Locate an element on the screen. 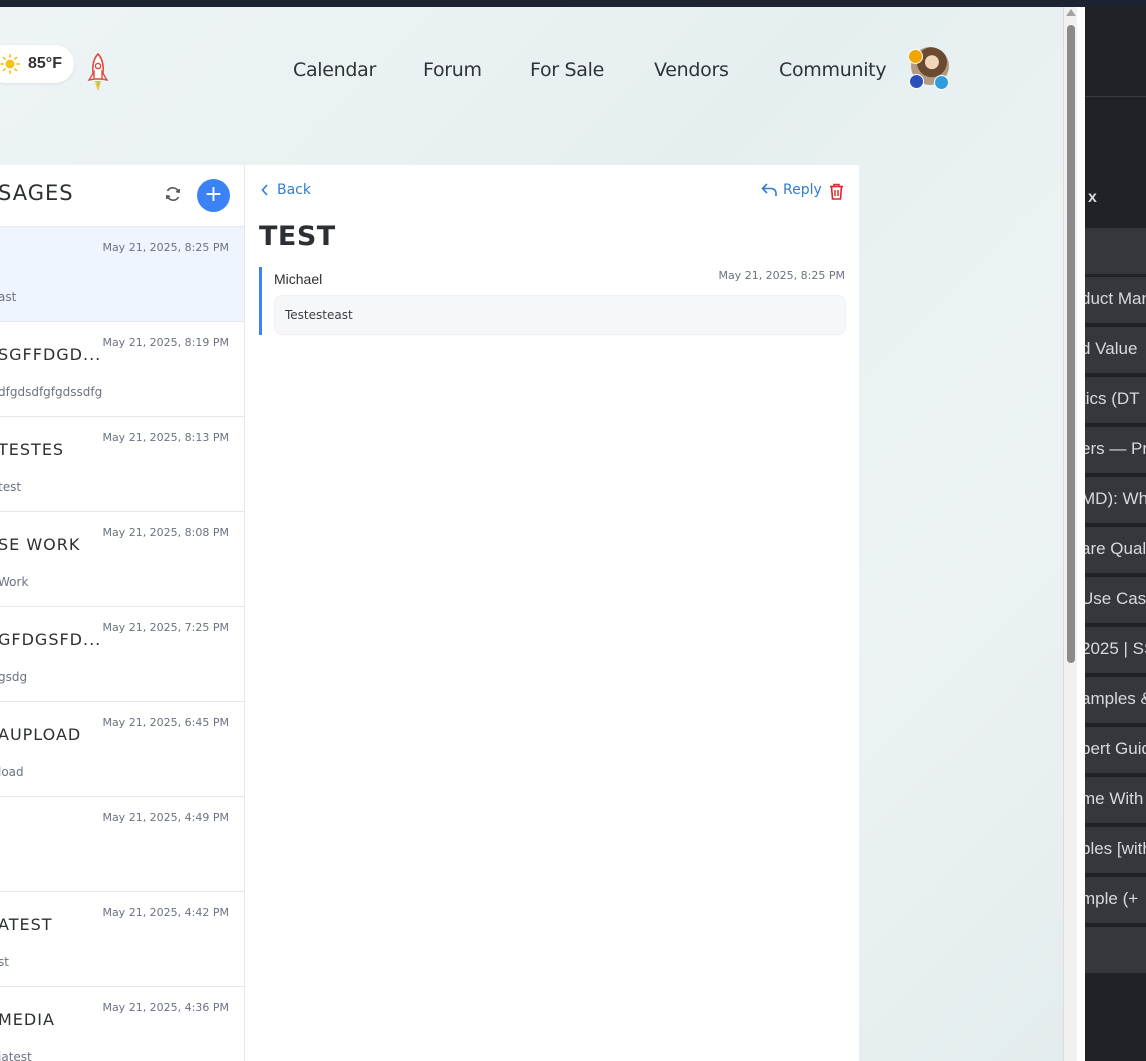  window-top-bar is located at coordinates (573, 3).